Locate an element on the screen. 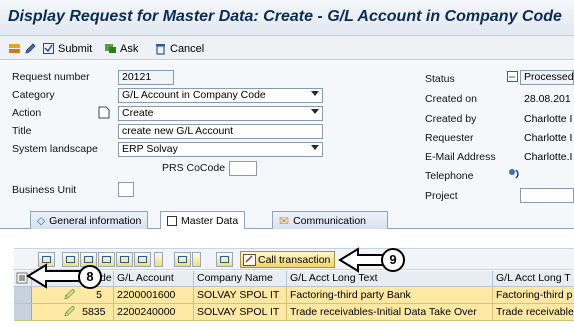 The height and width of the screenshot is (327, 574). cancel-label: Cancel is located at coordinates (187, 48).